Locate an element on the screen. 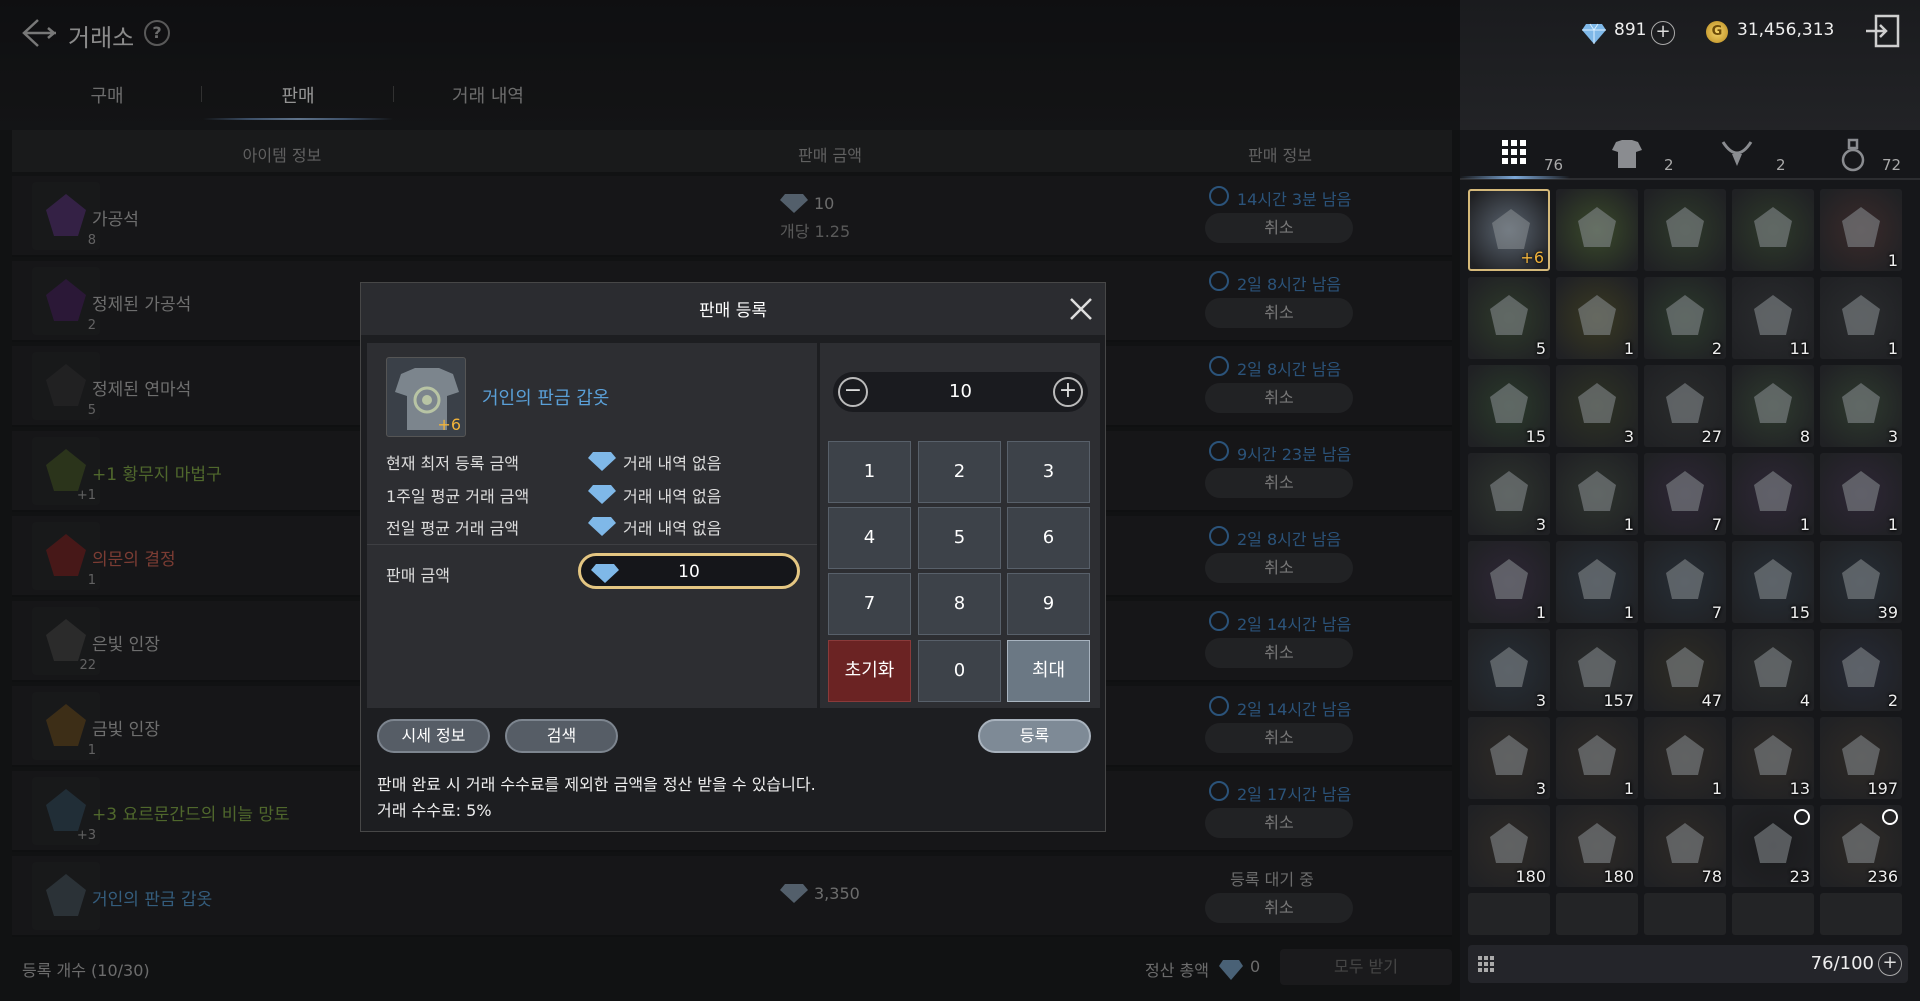  key-9: 9 is located at coordinates (1048, 604).